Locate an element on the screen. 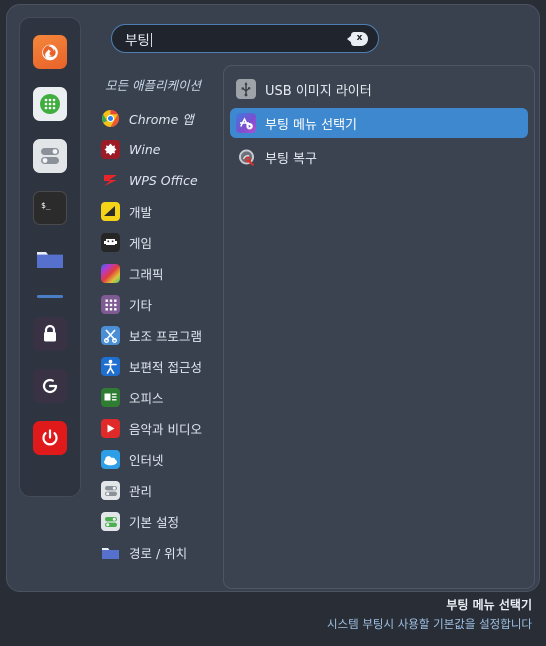 Image resolution: width=546 pixels, height=646 pixels. result-item-boot-menu-selector: 부팅 메뉴 선택기 is located at coordinates (379, 123).